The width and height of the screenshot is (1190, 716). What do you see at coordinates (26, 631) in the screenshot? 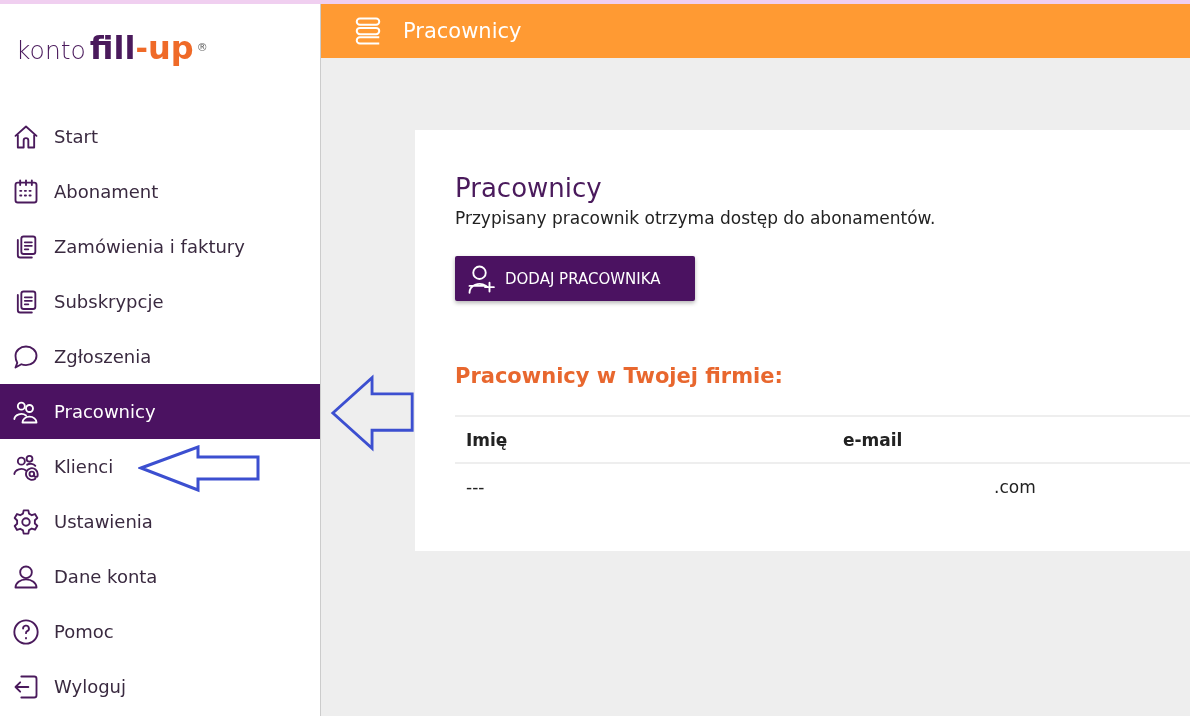
I see `help-icon` at bounding box center [26, 631].